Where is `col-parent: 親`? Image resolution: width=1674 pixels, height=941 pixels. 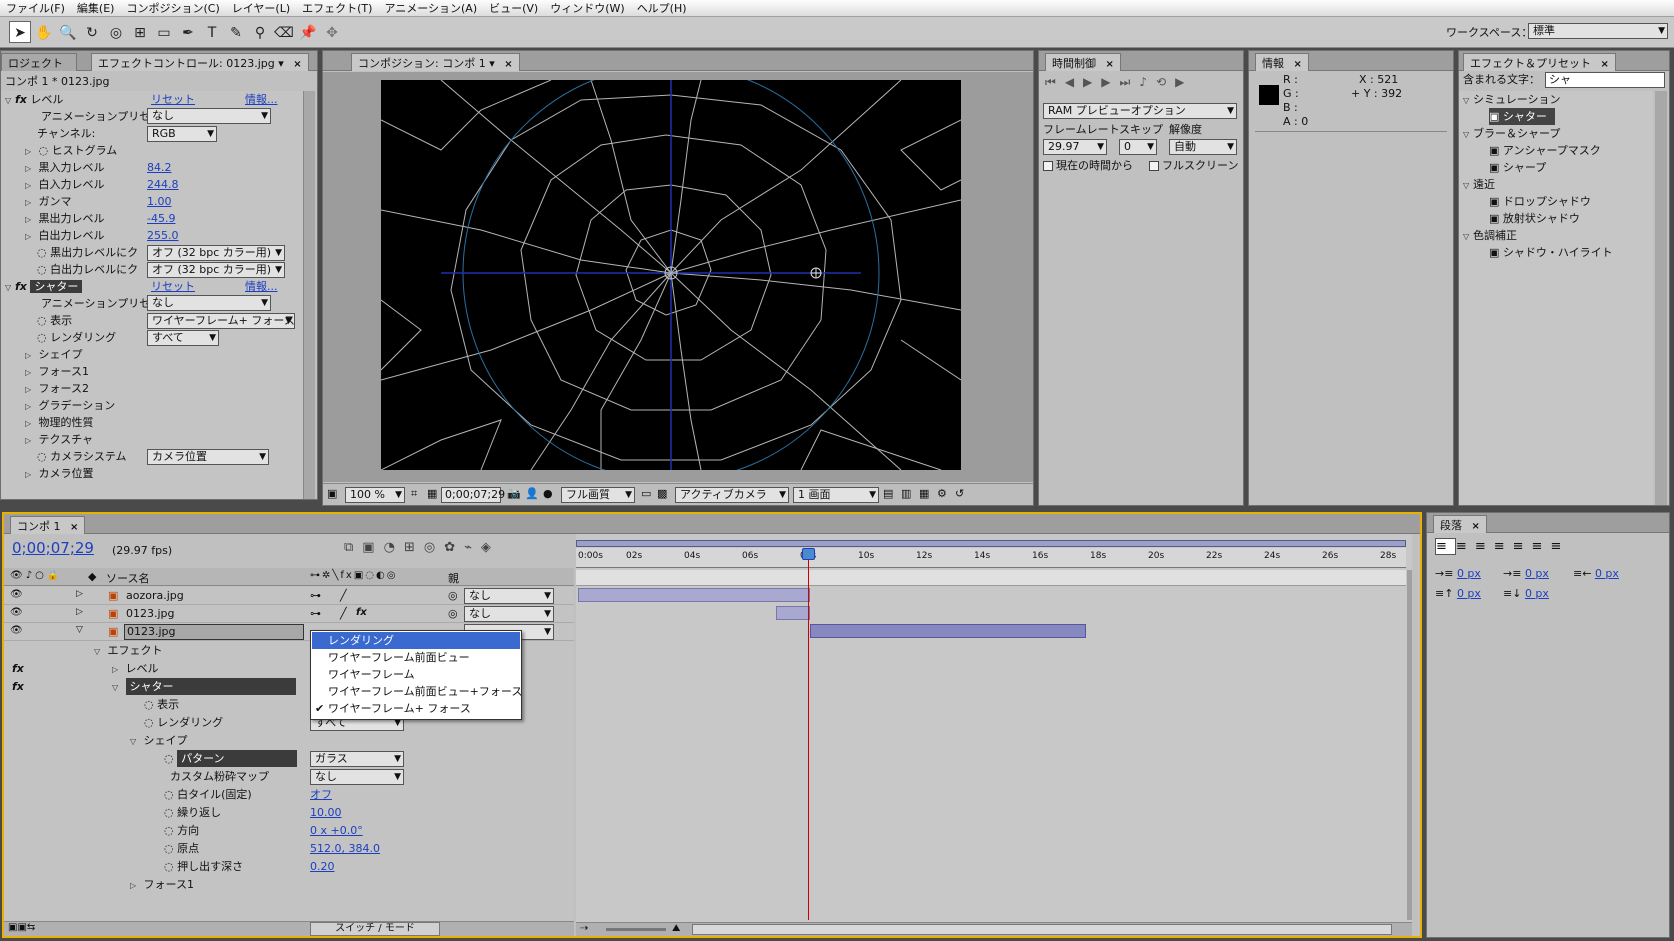
col-parent: 親 is located at coordinates (453, 578).